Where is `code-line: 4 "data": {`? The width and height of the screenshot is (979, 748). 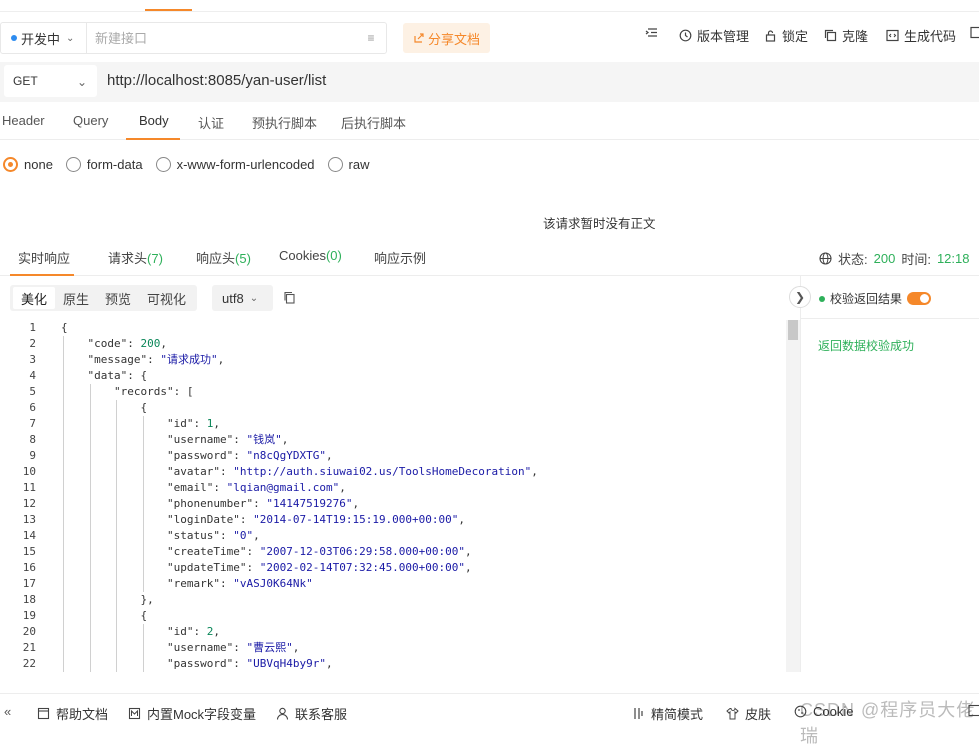 code-line: 4 "data": { is located at coordinates (393, 376).